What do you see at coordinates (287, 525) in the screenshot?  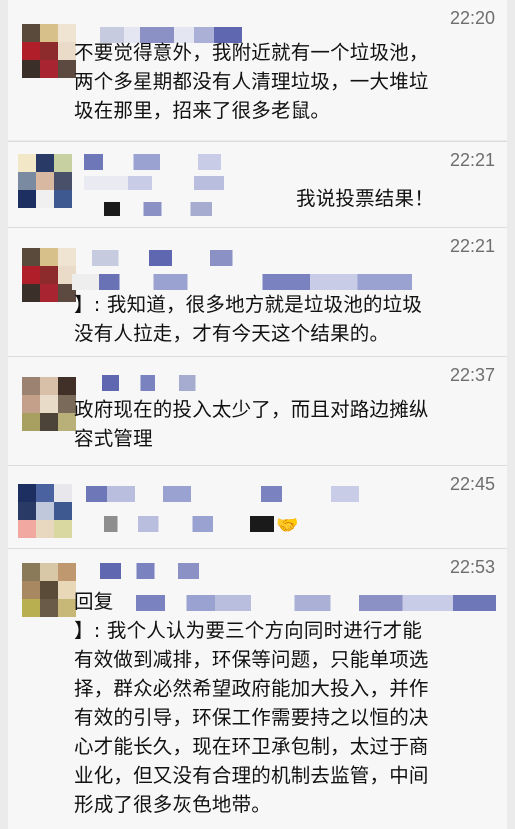 I see `handshake-icon: 🤝` at bounding box center [287, 525].